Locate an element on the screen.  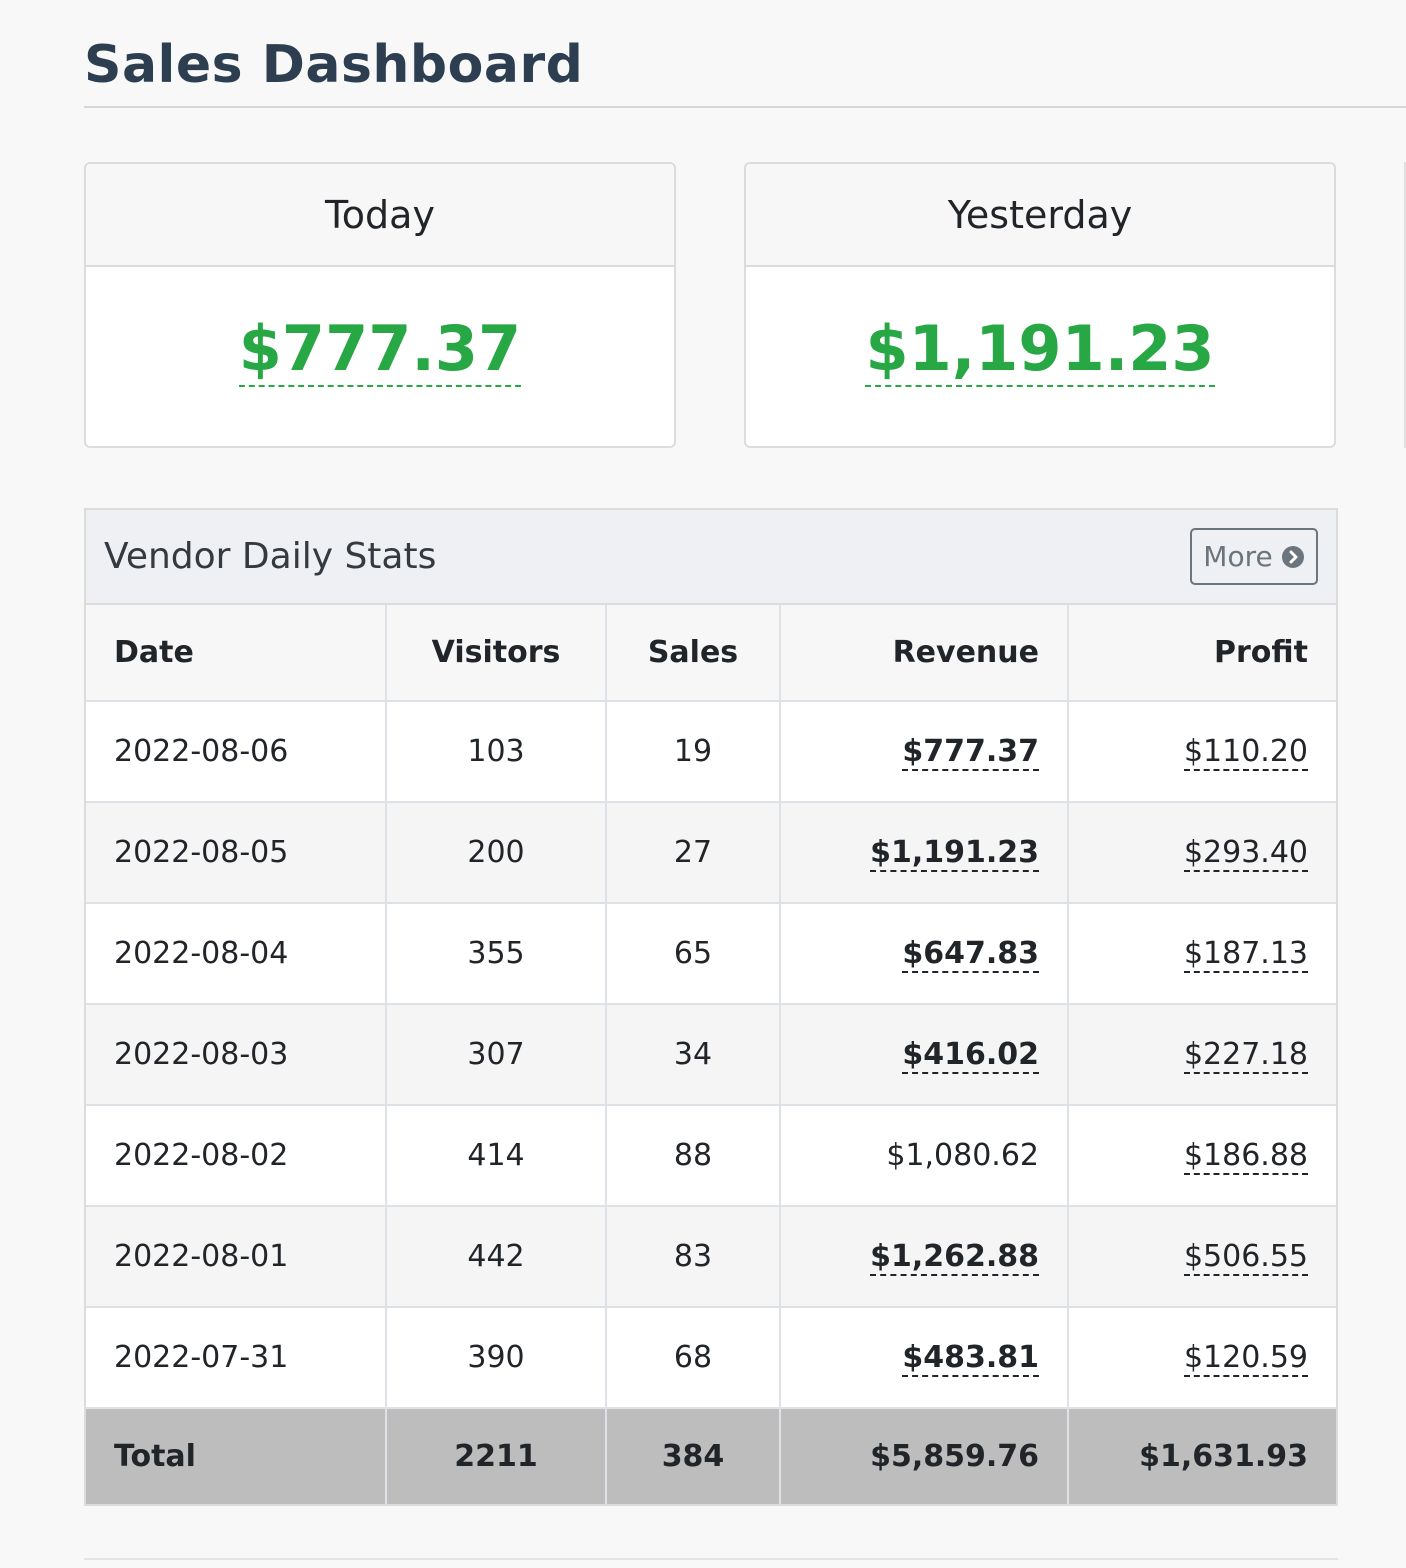
today-amount: $777.37 is located at coordinates (380, 350).